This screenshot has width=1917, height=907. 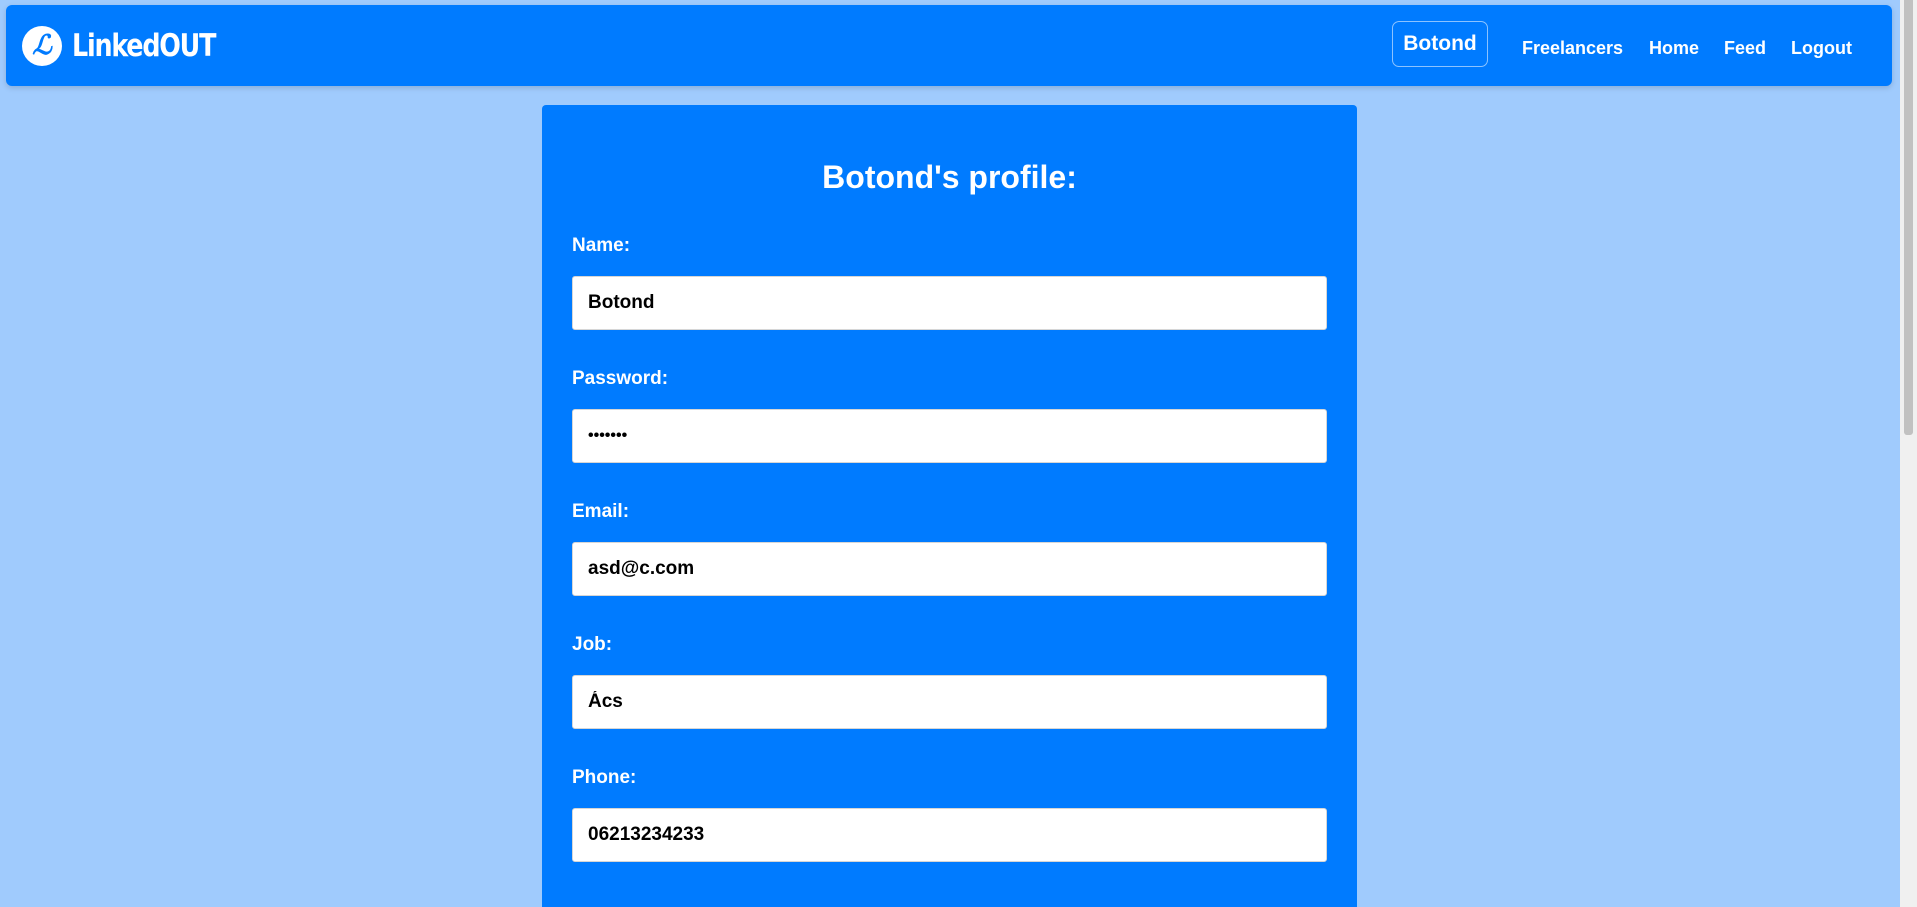 What do you see at coordinates (949, 177) in the screenshot?
I see `profile-title: Botond's profile:` at bounding box center [949, 177].